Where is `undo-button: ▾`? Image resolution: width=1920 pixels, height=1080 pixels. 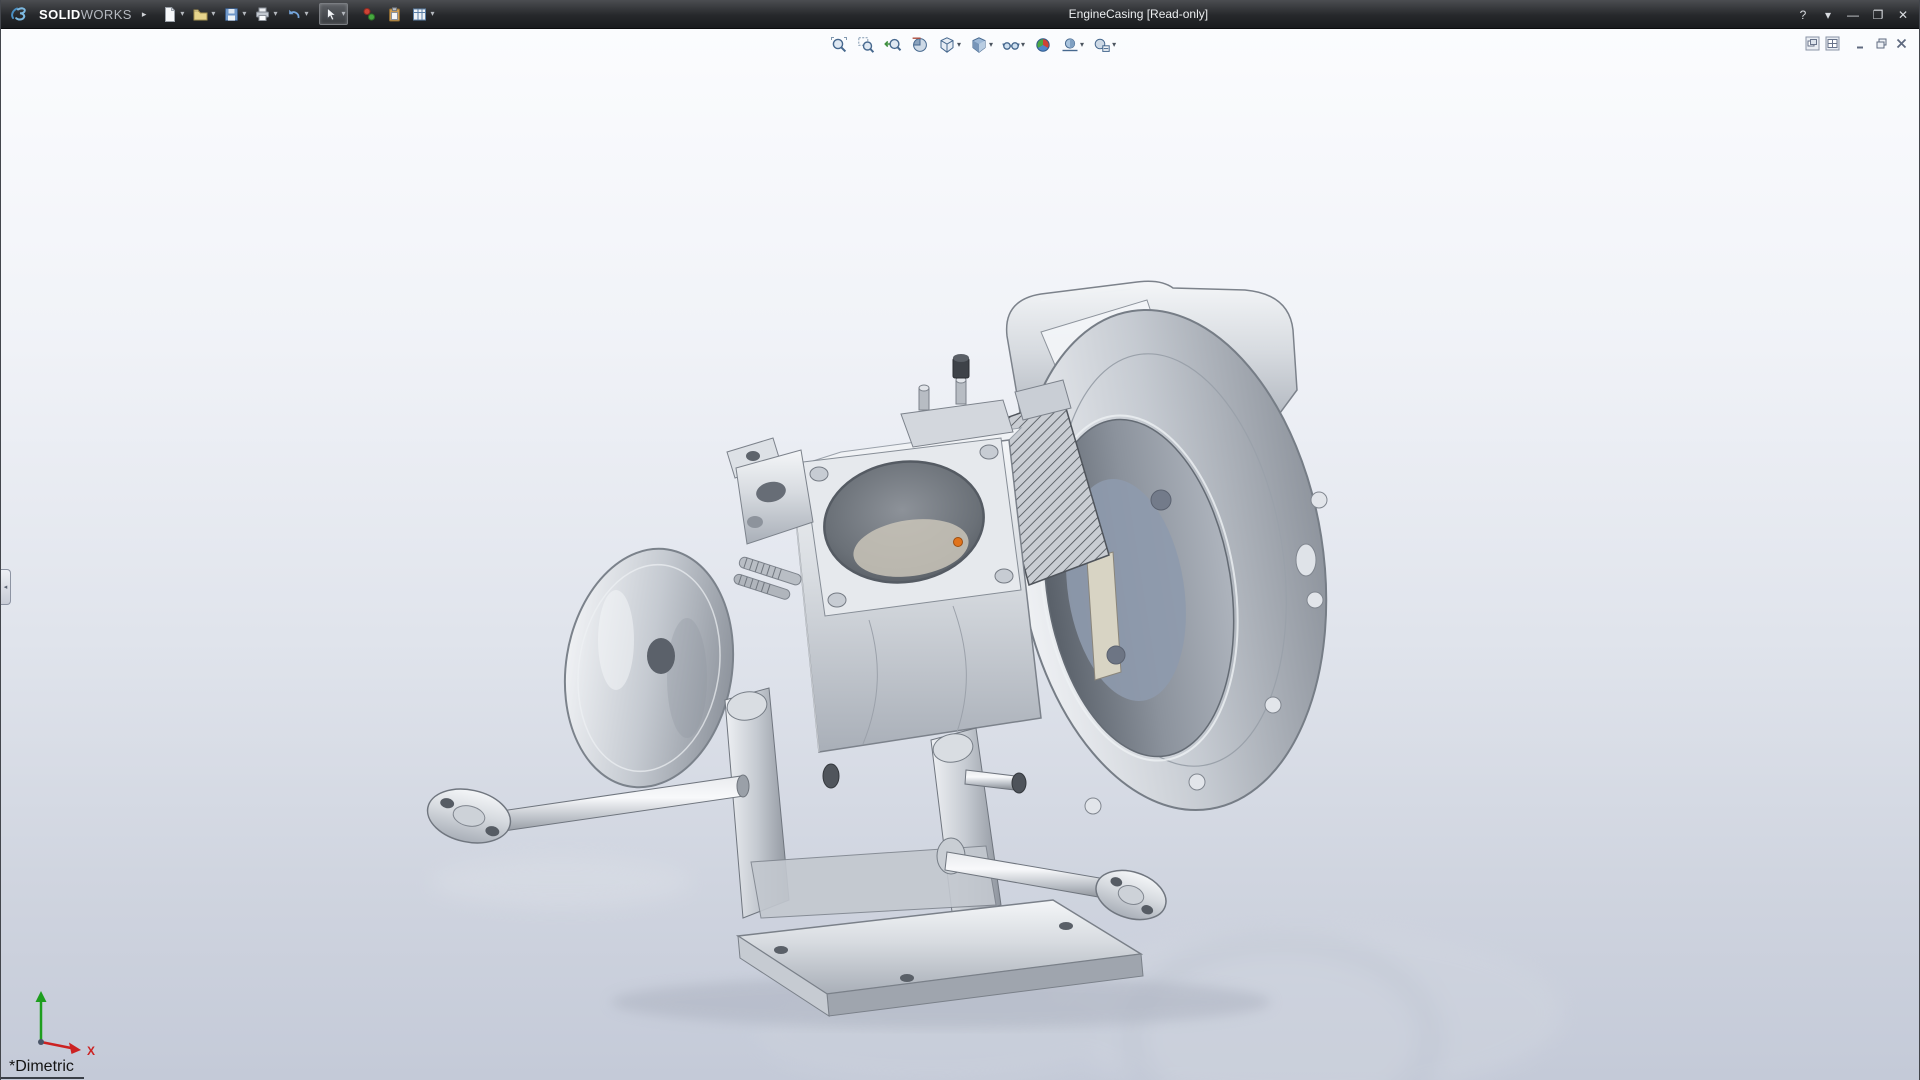 undo-button: ▾ is located at coordinates (296, 14).